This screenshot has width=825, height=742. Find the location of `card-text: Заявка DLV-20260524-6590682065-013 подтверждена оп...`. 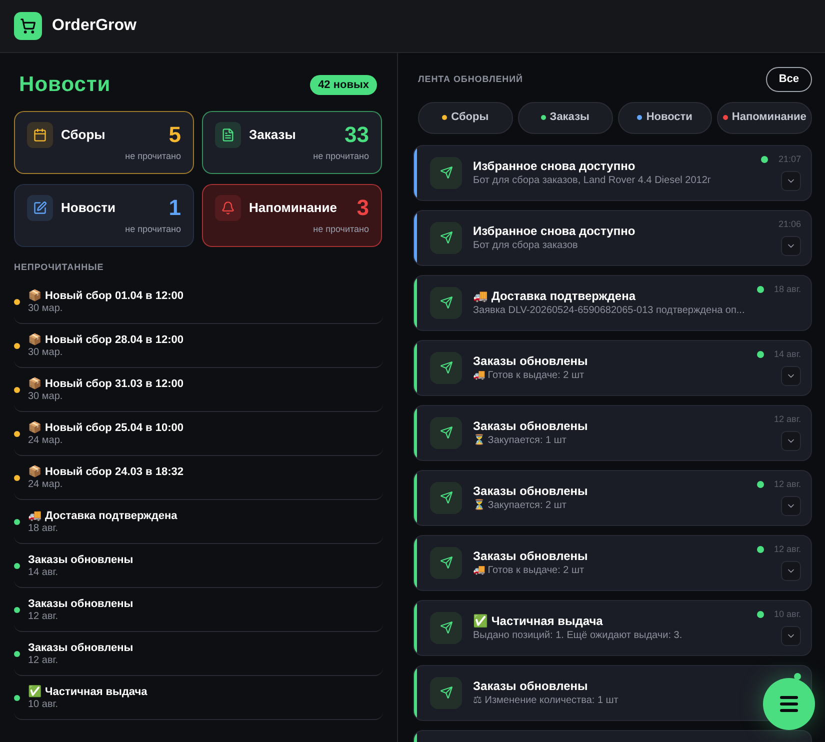

card-text: Заявка DLV-20260524-6590682065-013 подтверждена оп... is located at coordinates (609, 311).